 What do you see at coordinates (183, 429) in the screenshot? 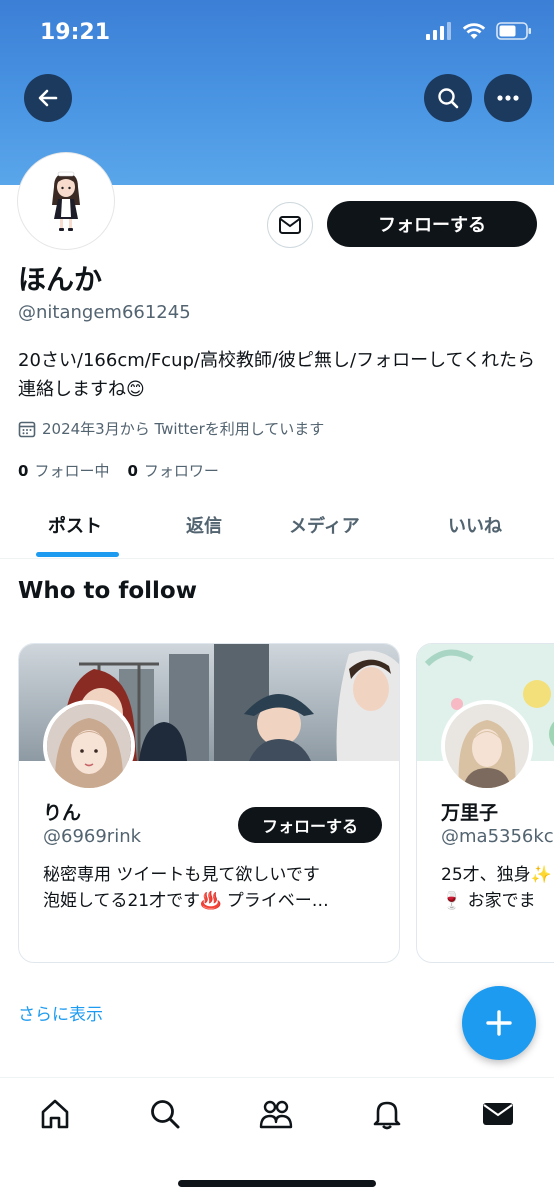
I see `joined-text: 2024年3月から Twitterを利用しています` at bounding box center [183, 429].